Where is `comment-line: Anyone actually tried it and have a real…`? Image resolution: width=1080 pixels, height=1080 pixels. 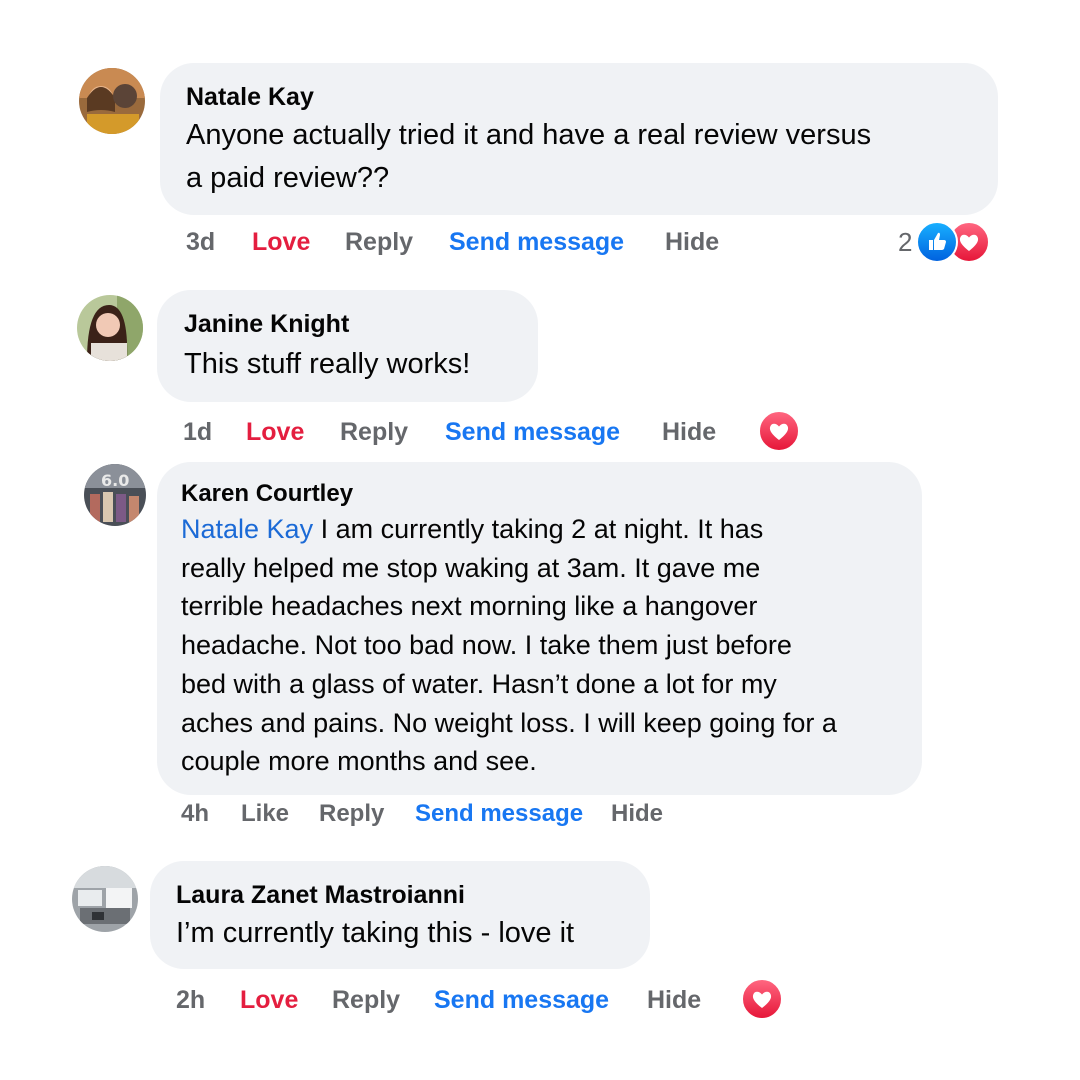
comment-line: Anyone actually tried it and have a real… is located at coordinates (529, 135).